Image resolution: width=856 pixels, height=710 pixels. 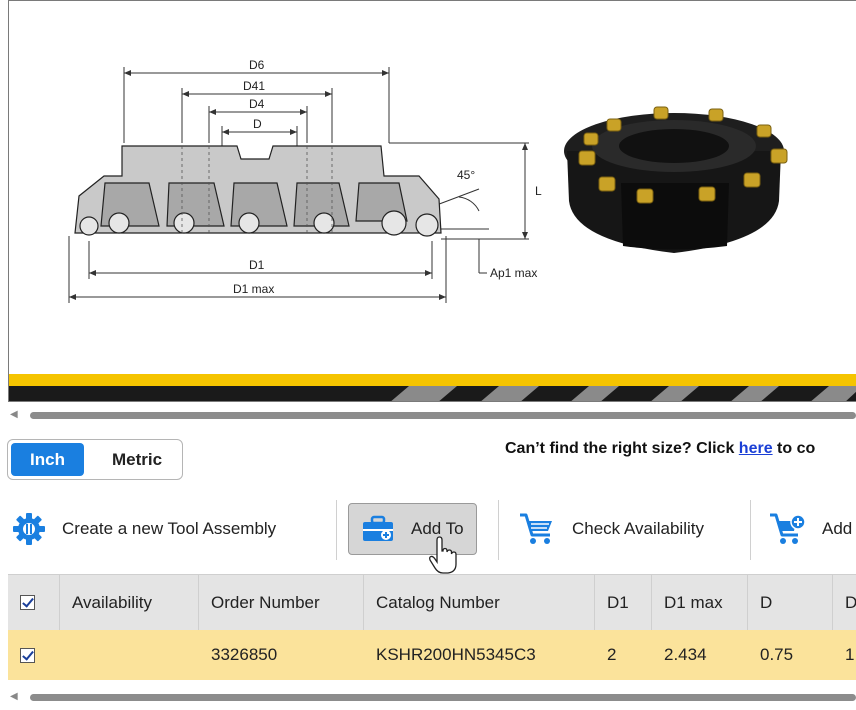 What do you see at coordinates (47, 459) in the screenshot?
I see `inch-button: Inch` at bounding box center [47, 459].